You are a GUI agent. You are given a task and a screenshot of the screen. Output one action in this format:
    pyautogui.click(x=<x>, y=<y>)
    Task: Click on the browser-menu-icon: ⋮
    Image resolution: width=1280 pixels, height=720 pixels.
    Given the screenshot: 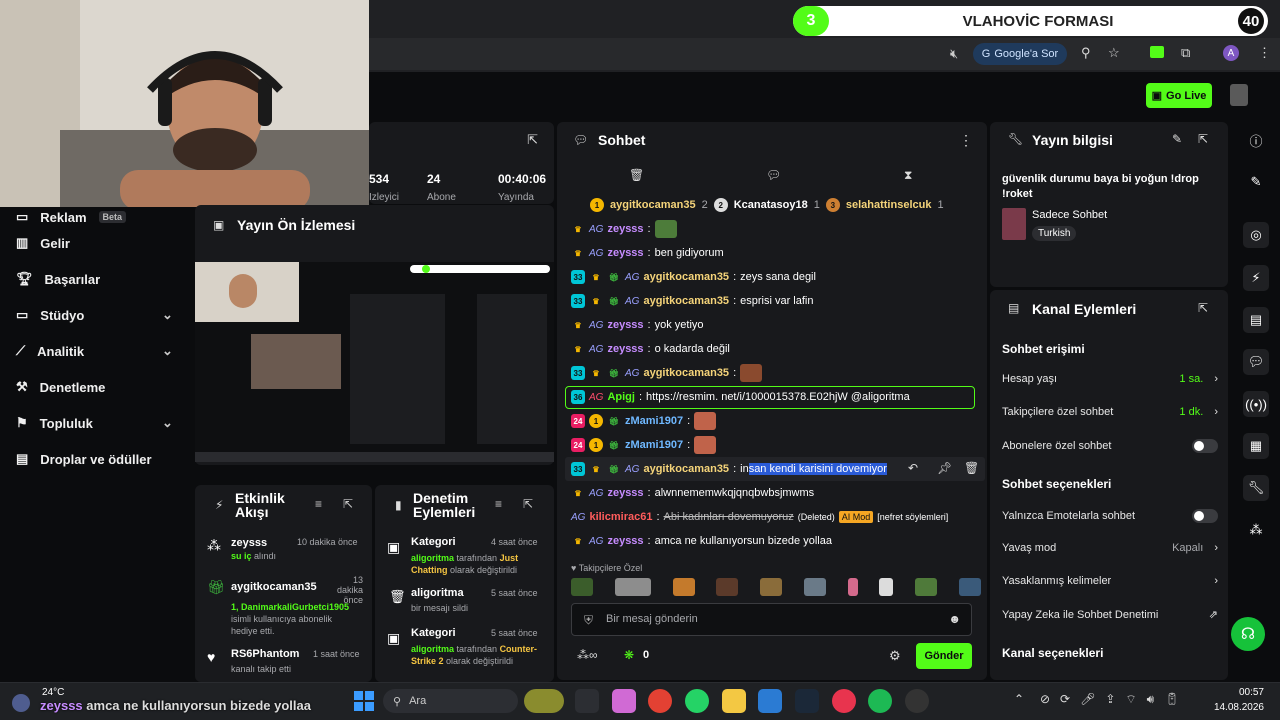 What is the action you would take?
    pyautogui.click(x=1264, y=53)
    